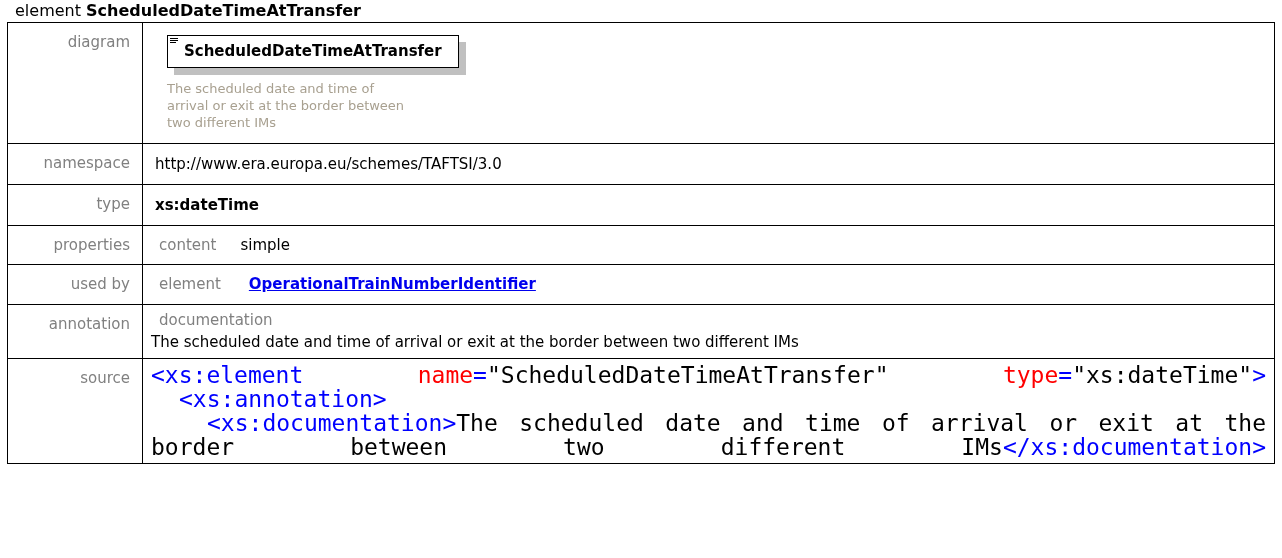 This screenshot has height=558, width=1282. Describe the element at coordinates (100, 284) in the screenshot. I see `row-label: used by` at that location.